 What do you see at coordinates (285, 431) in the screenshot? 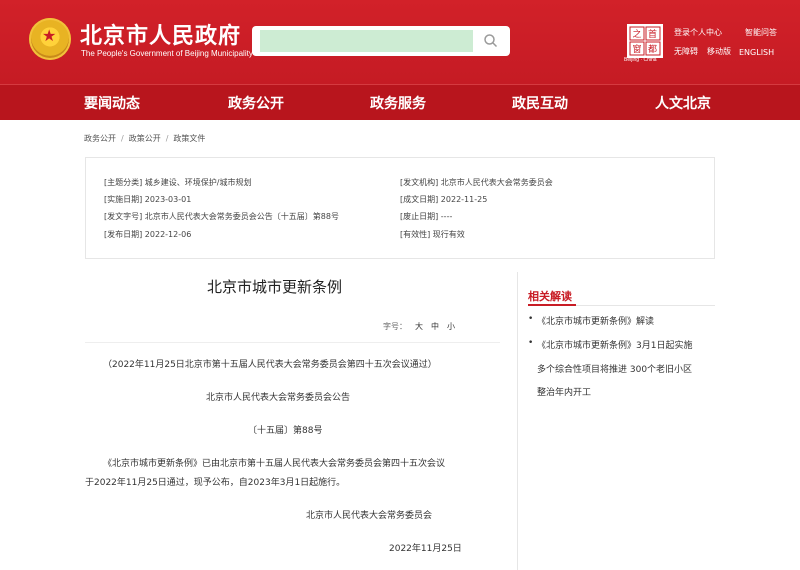
I see `article-number-line: 〔十五届〕第88号` at bounding box center [285, 431].